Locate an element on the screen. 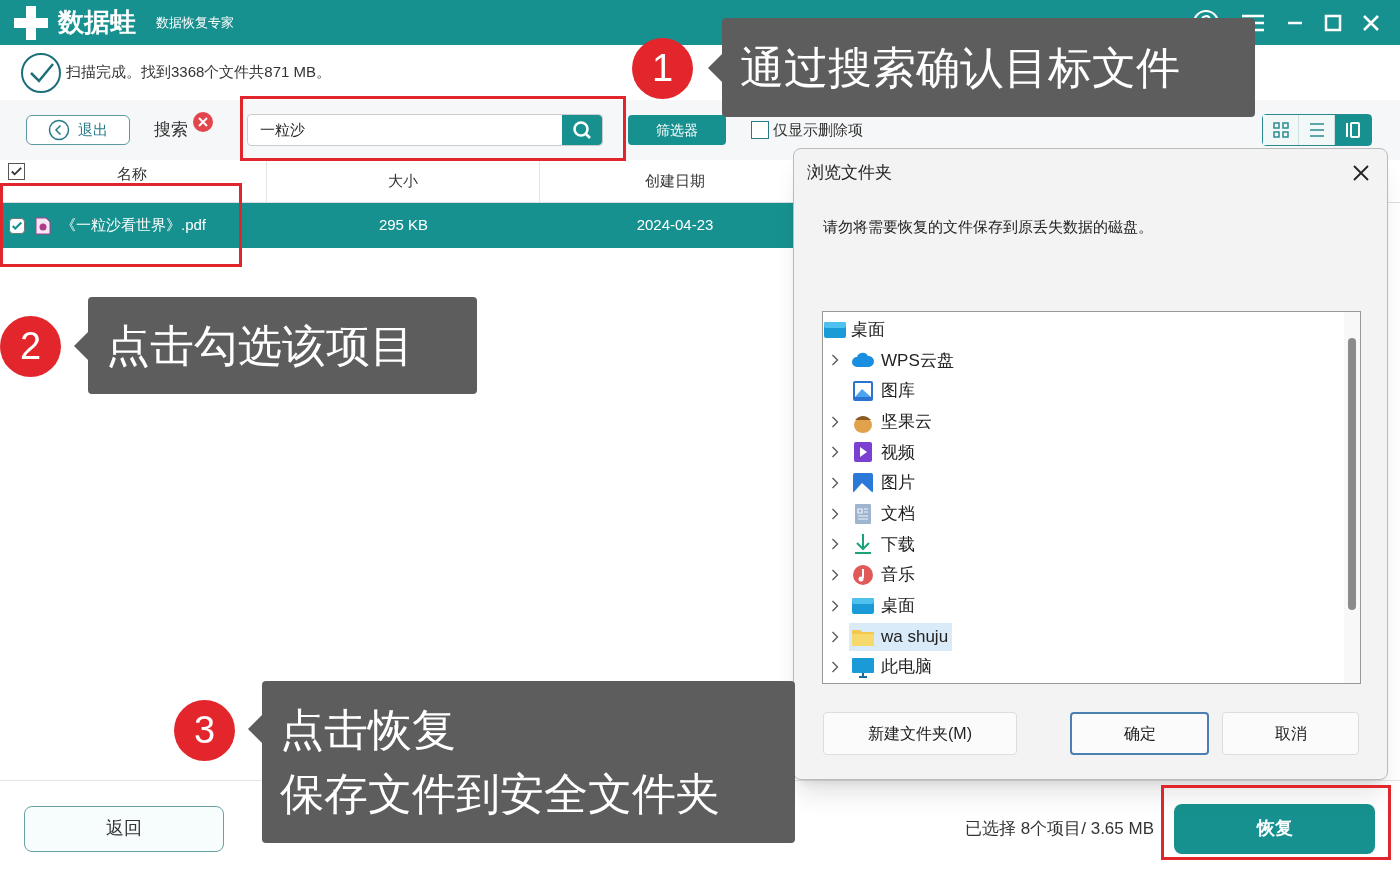 The image size is (1400, 876). check-circle-icon is located at coordinates (41, 72).